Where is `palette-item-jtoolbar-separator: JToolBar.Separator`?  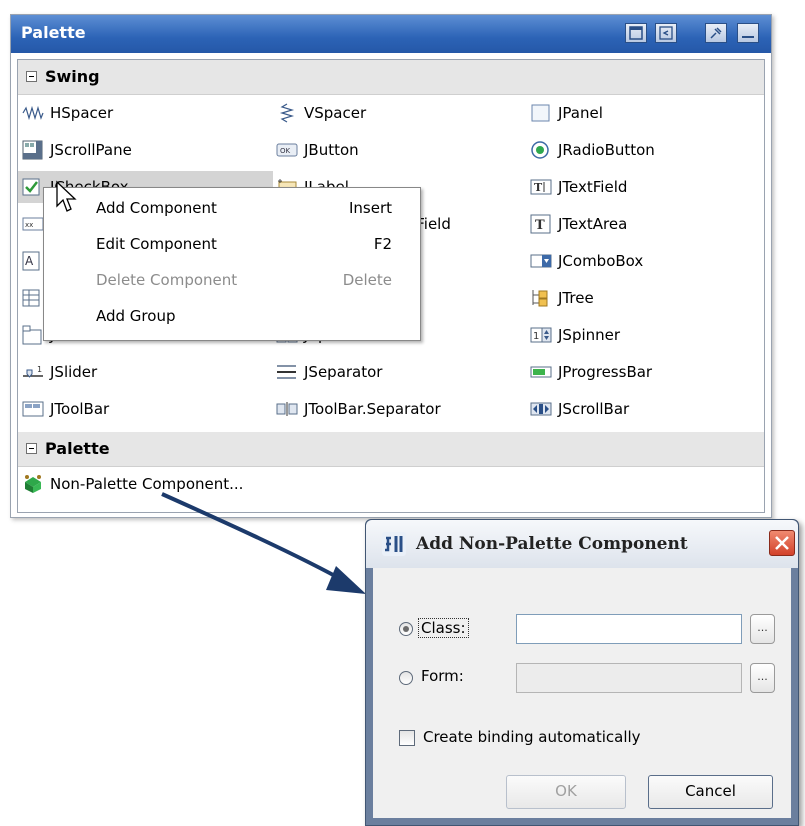
palette-item-jtoolbar-separator: JToolBar.Separator is located at coordinates (358, 409).